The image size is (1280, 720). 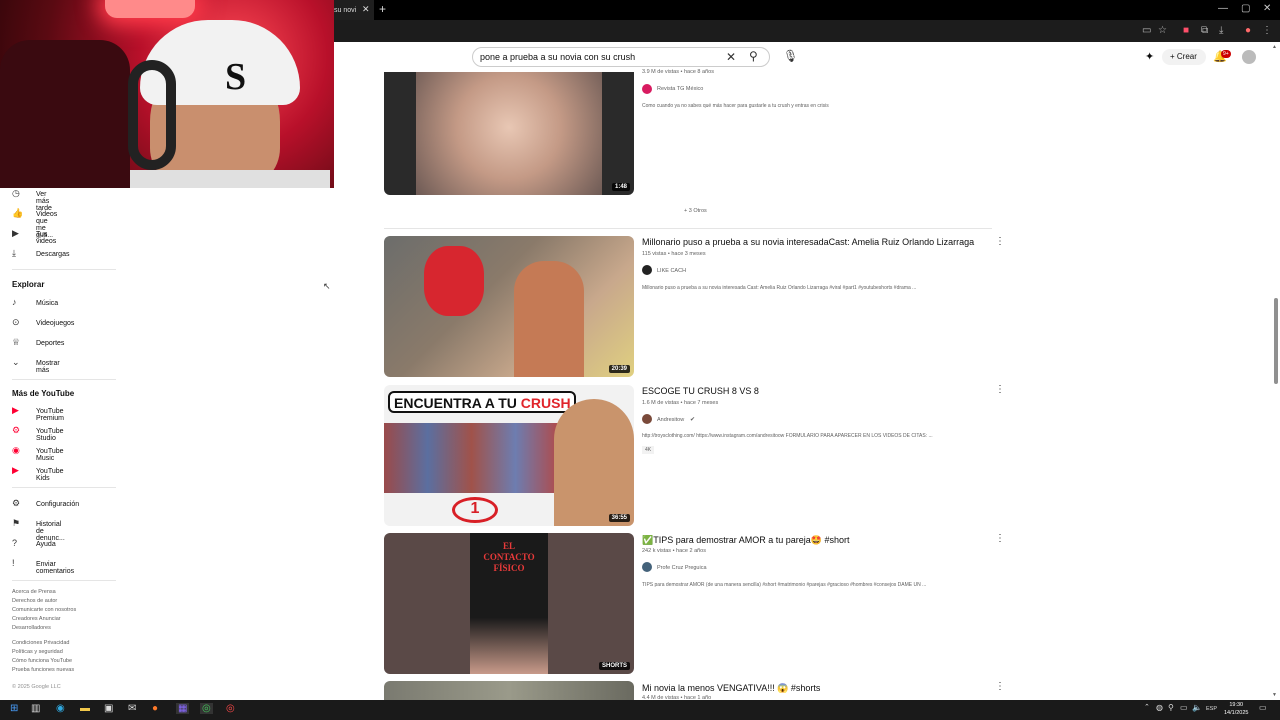 What do you see at coordinates (1162, 30) in the screenshot?
I see `star-icon: ☆` at bounding box center [1162, 30].